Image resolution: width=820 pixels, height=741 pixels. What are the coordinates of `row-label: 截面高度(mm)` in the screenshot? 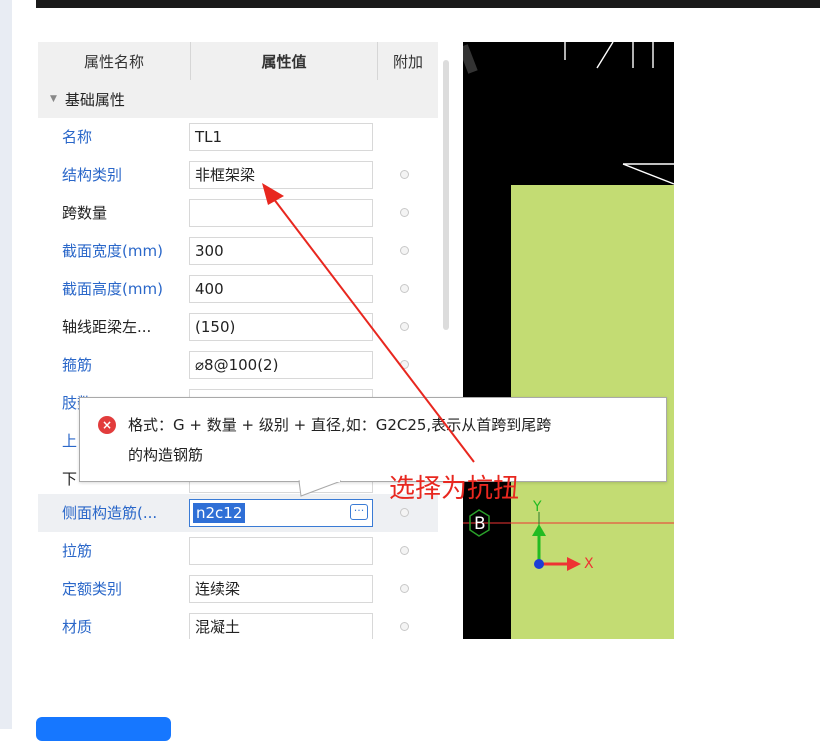 It's located at (112, 289).